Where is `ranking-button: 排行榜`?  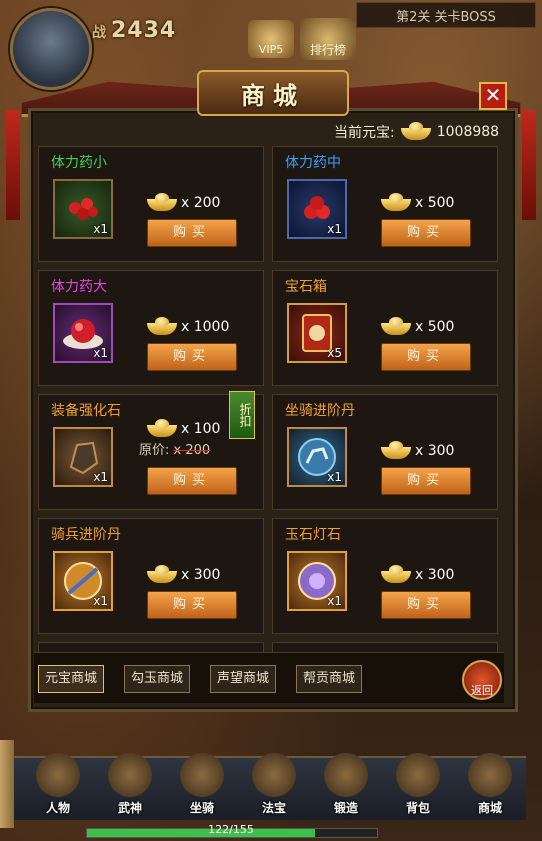
ranking-button: 排行榜 is located at coordinates (328, 39).